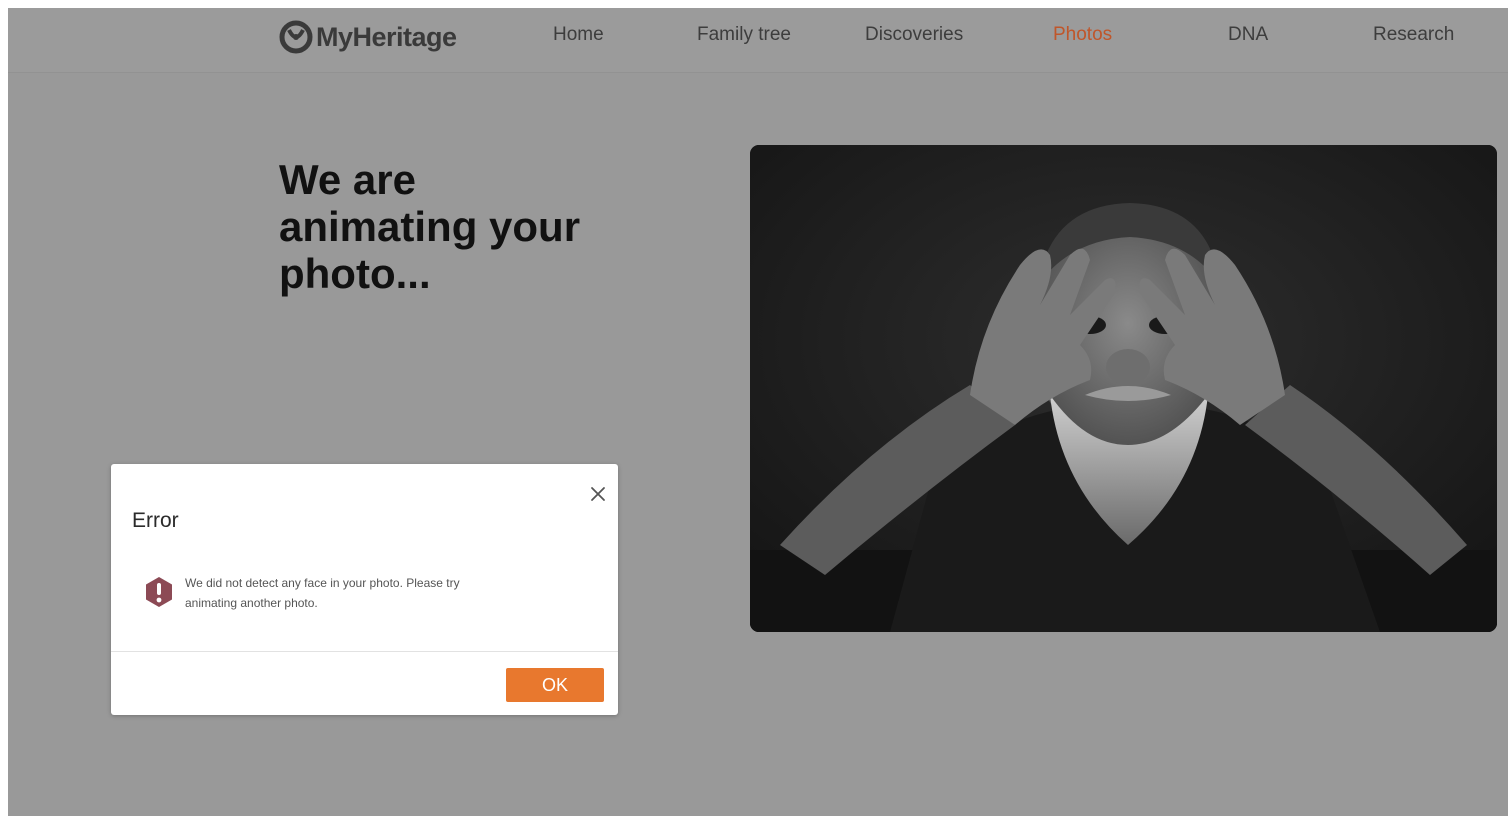  I want to click on nav-item-home: Home, so click(578, 35).